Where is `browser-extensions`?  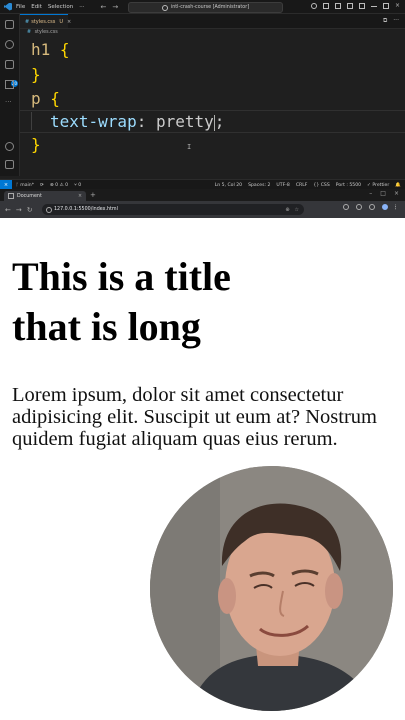 browser-extensions is located at coordinates (370, 207).